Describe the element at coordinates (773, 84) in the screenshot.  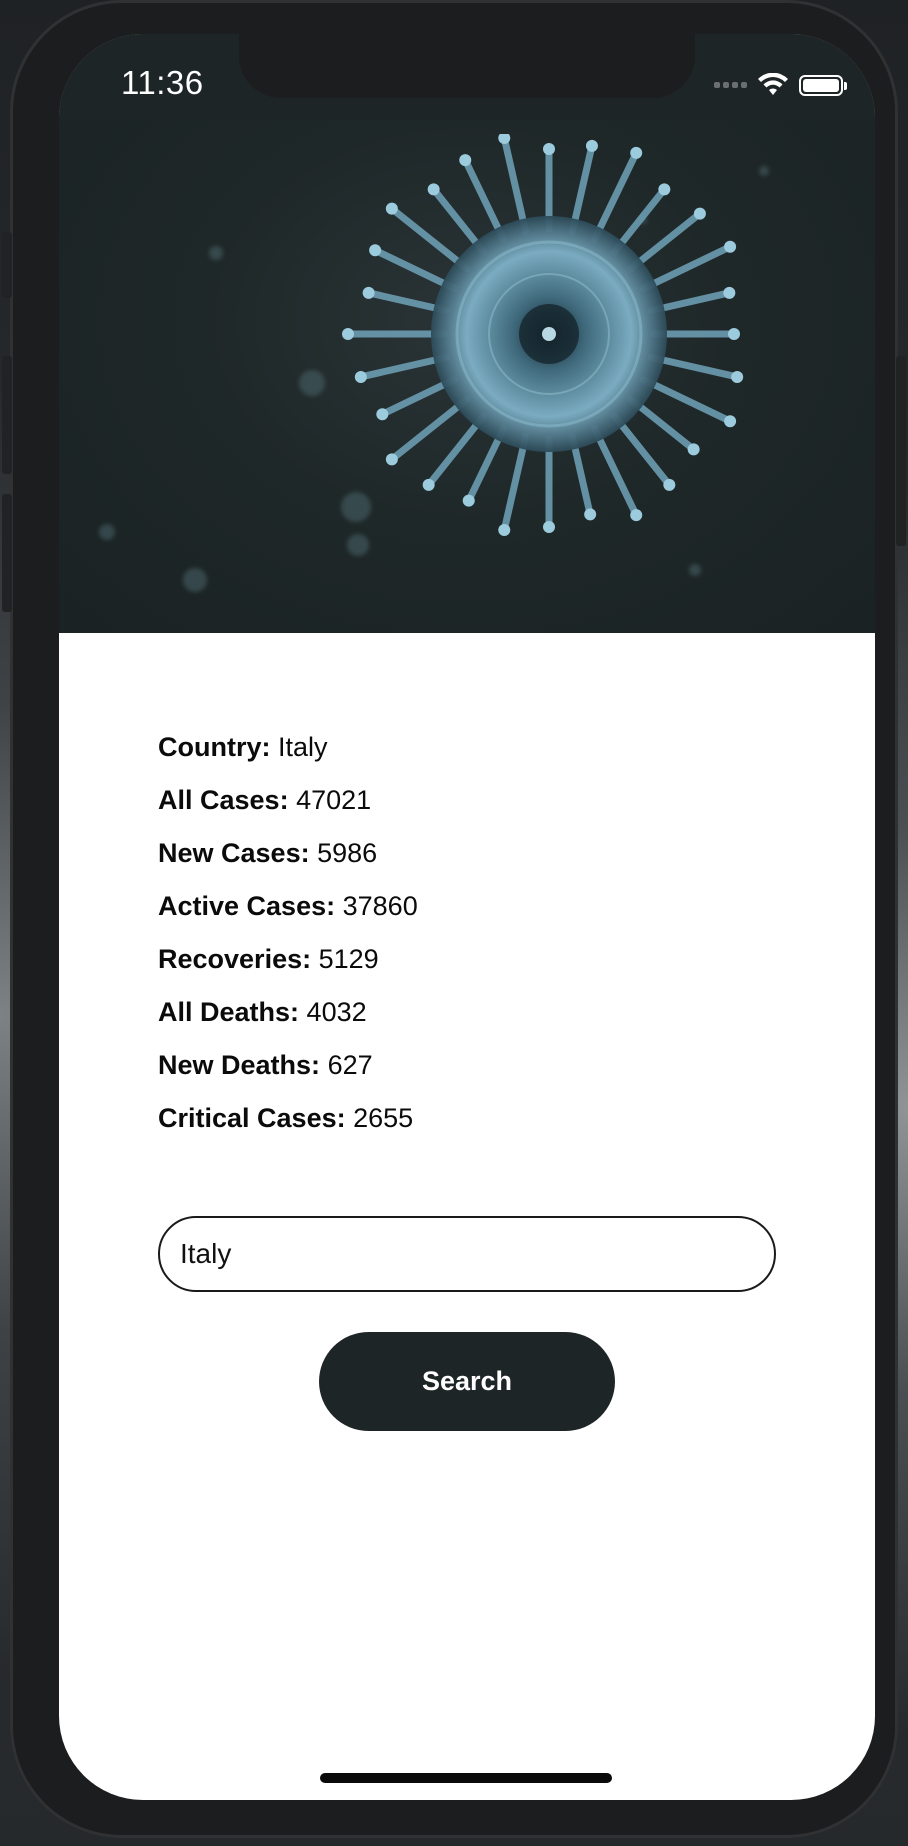
I see `wifi-icon` at that location.